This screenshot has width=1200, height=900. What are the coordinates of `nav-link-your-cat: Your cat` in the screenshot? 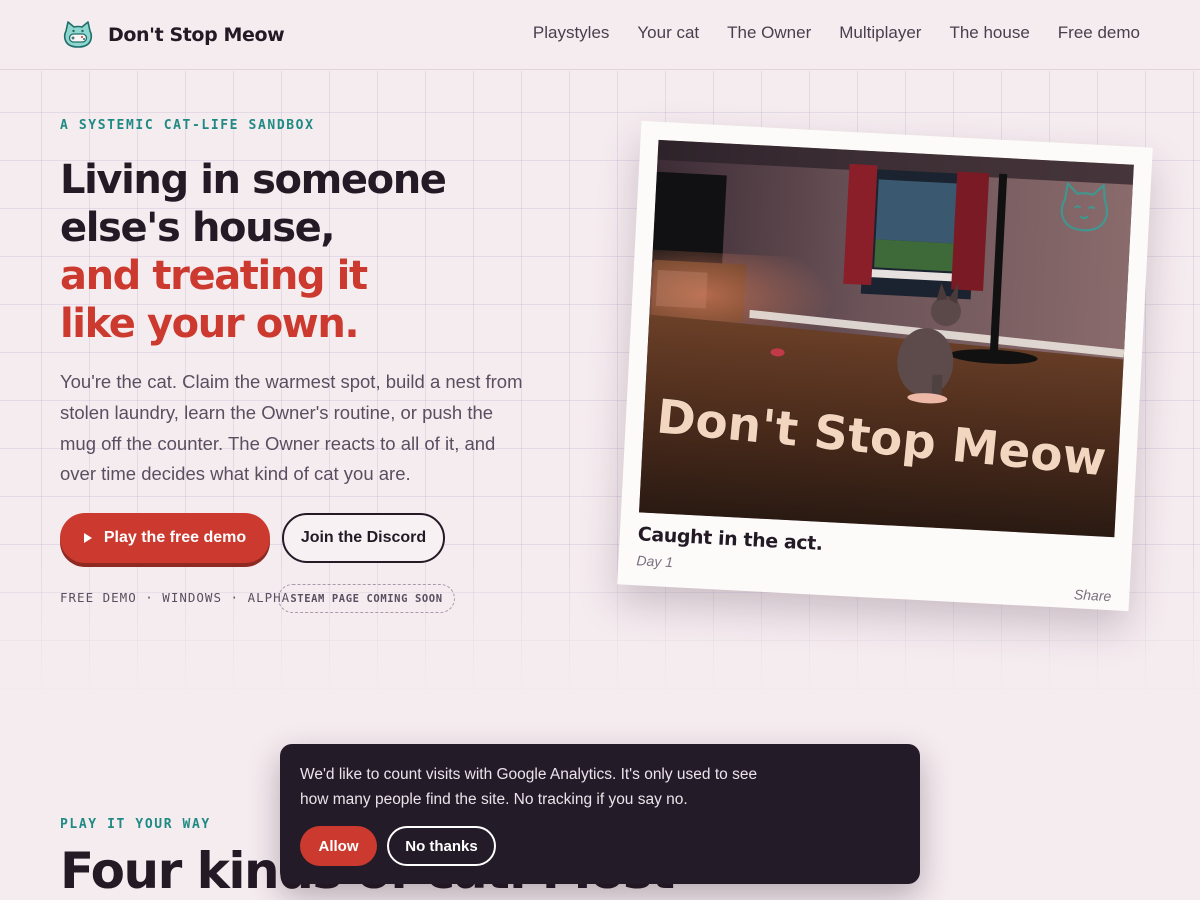 It's located at (668, 33).